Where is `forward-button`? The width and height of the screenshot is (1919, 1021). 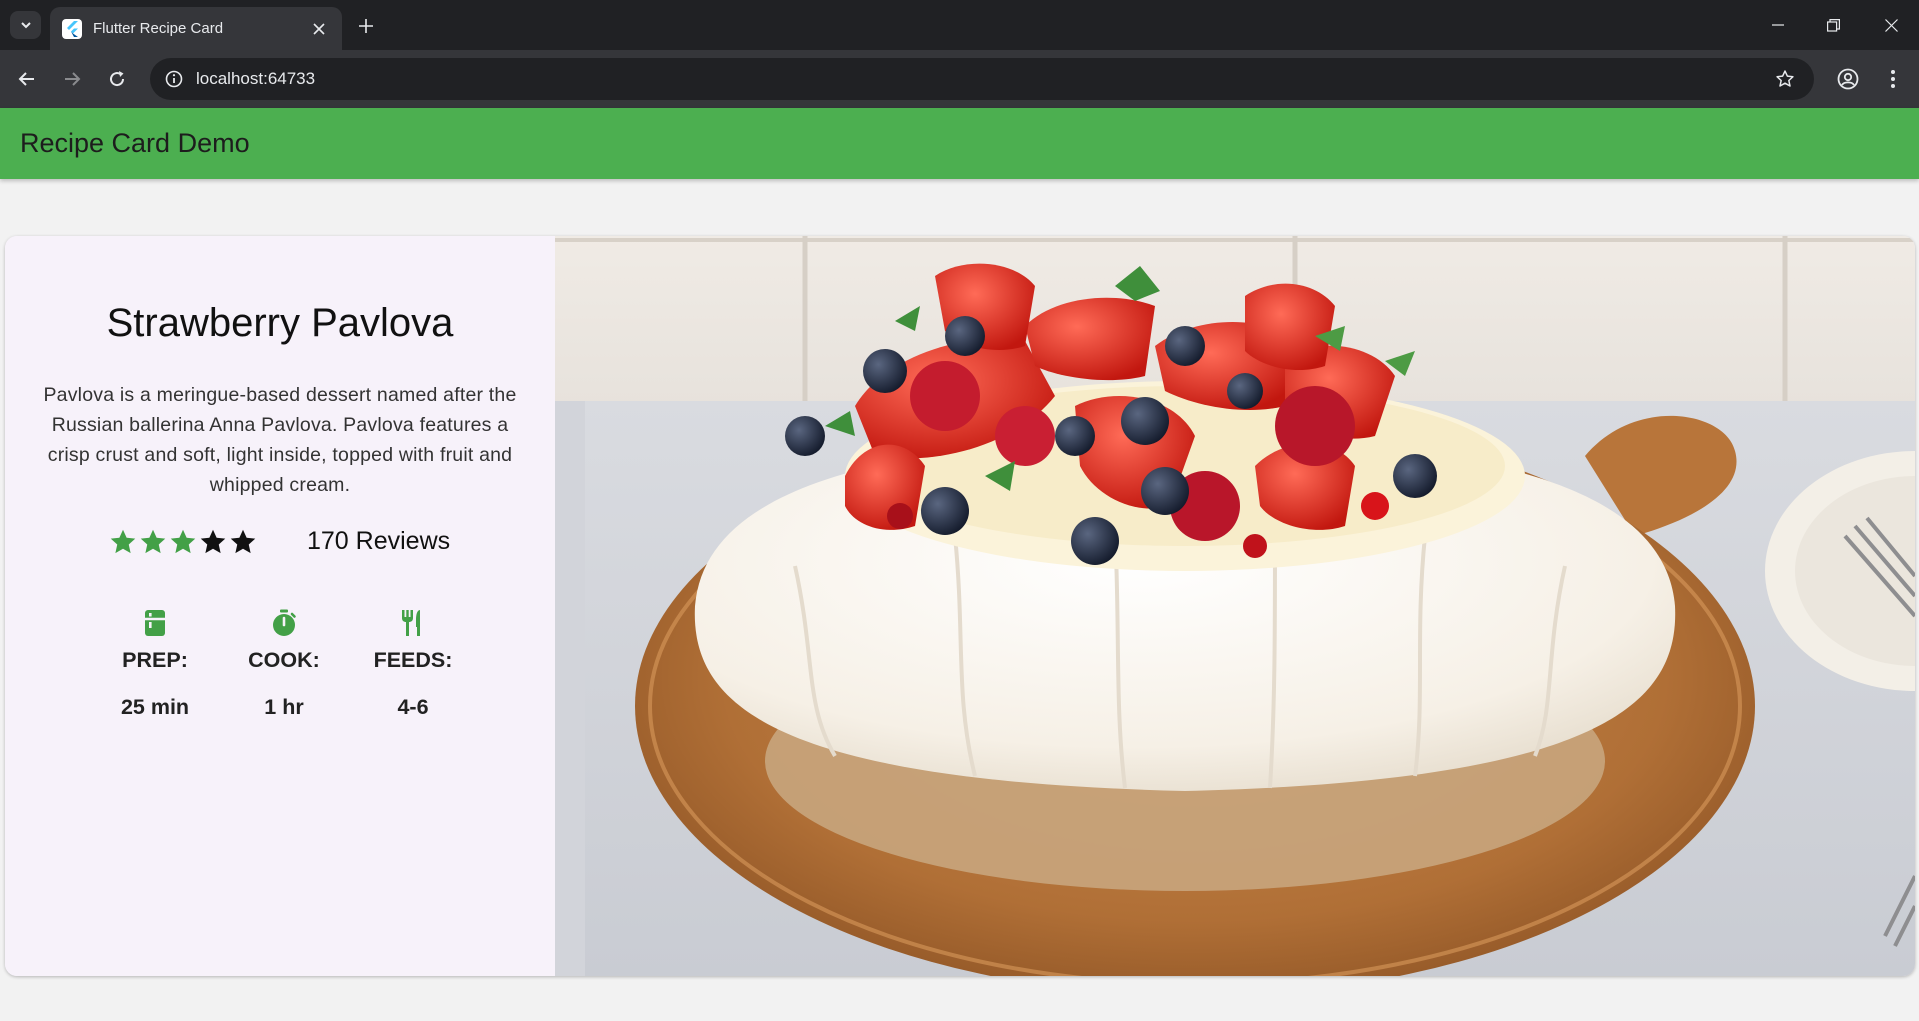 forward-button is located at coordinates (72, 79).